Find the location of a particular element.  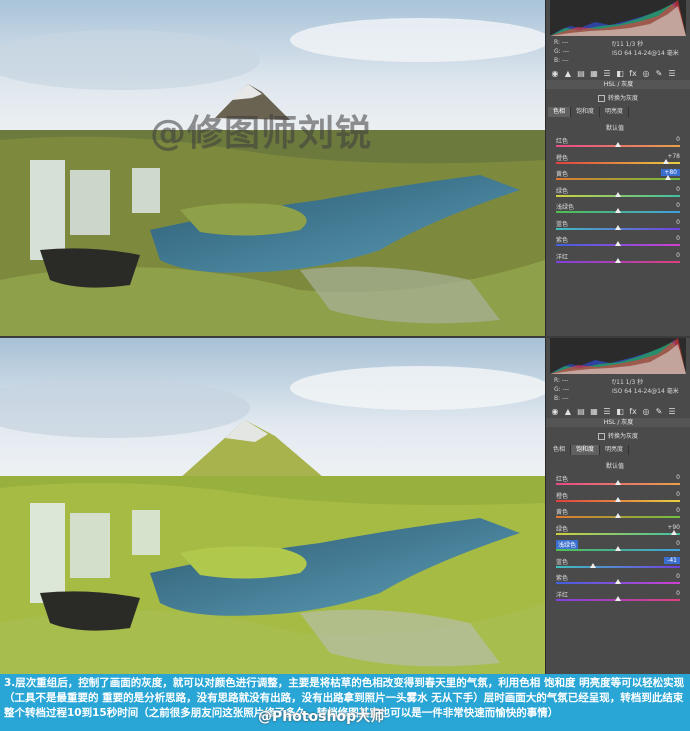

slider-label: 紫色 is located at coordinates (562, 578).